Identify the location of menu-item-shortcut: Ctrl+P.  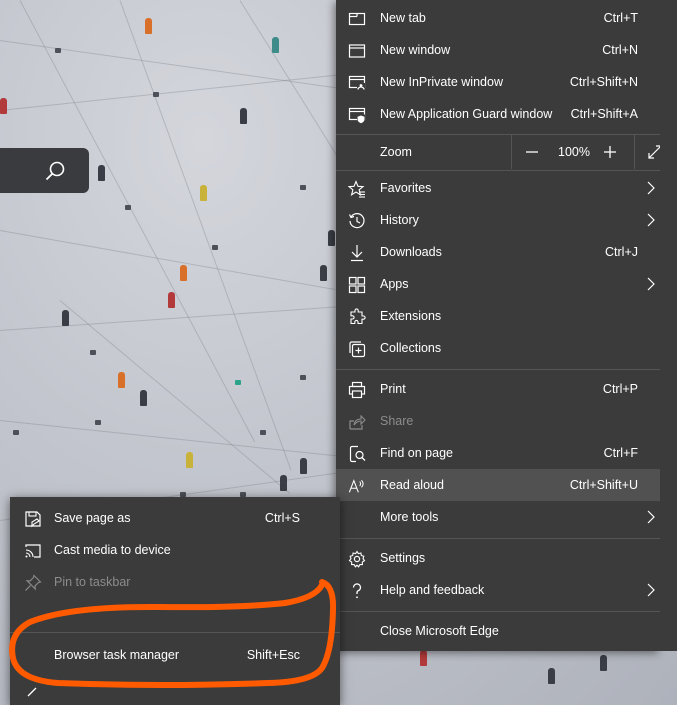
(620, 389).